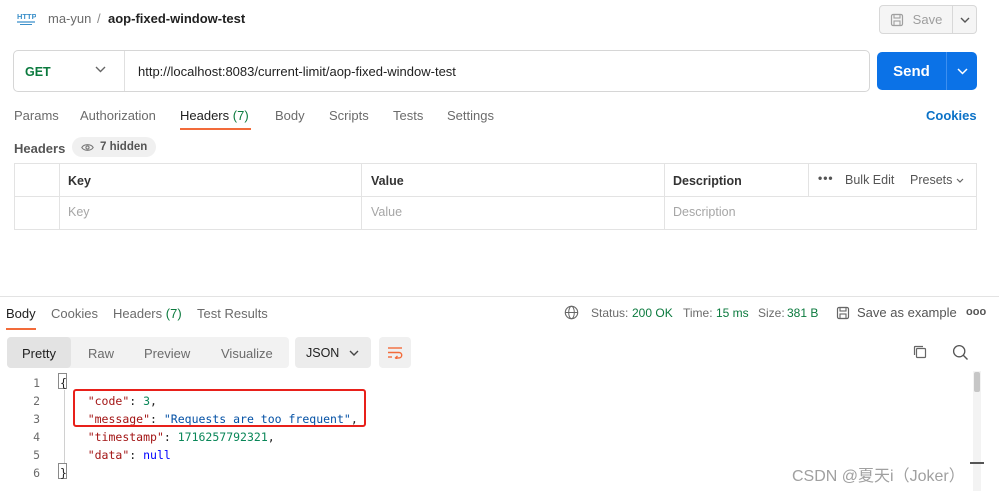  What do you see at coordinates (290, 115) in the screenshot?
I see `tab-body: Body` at bounding box center [290, 115].